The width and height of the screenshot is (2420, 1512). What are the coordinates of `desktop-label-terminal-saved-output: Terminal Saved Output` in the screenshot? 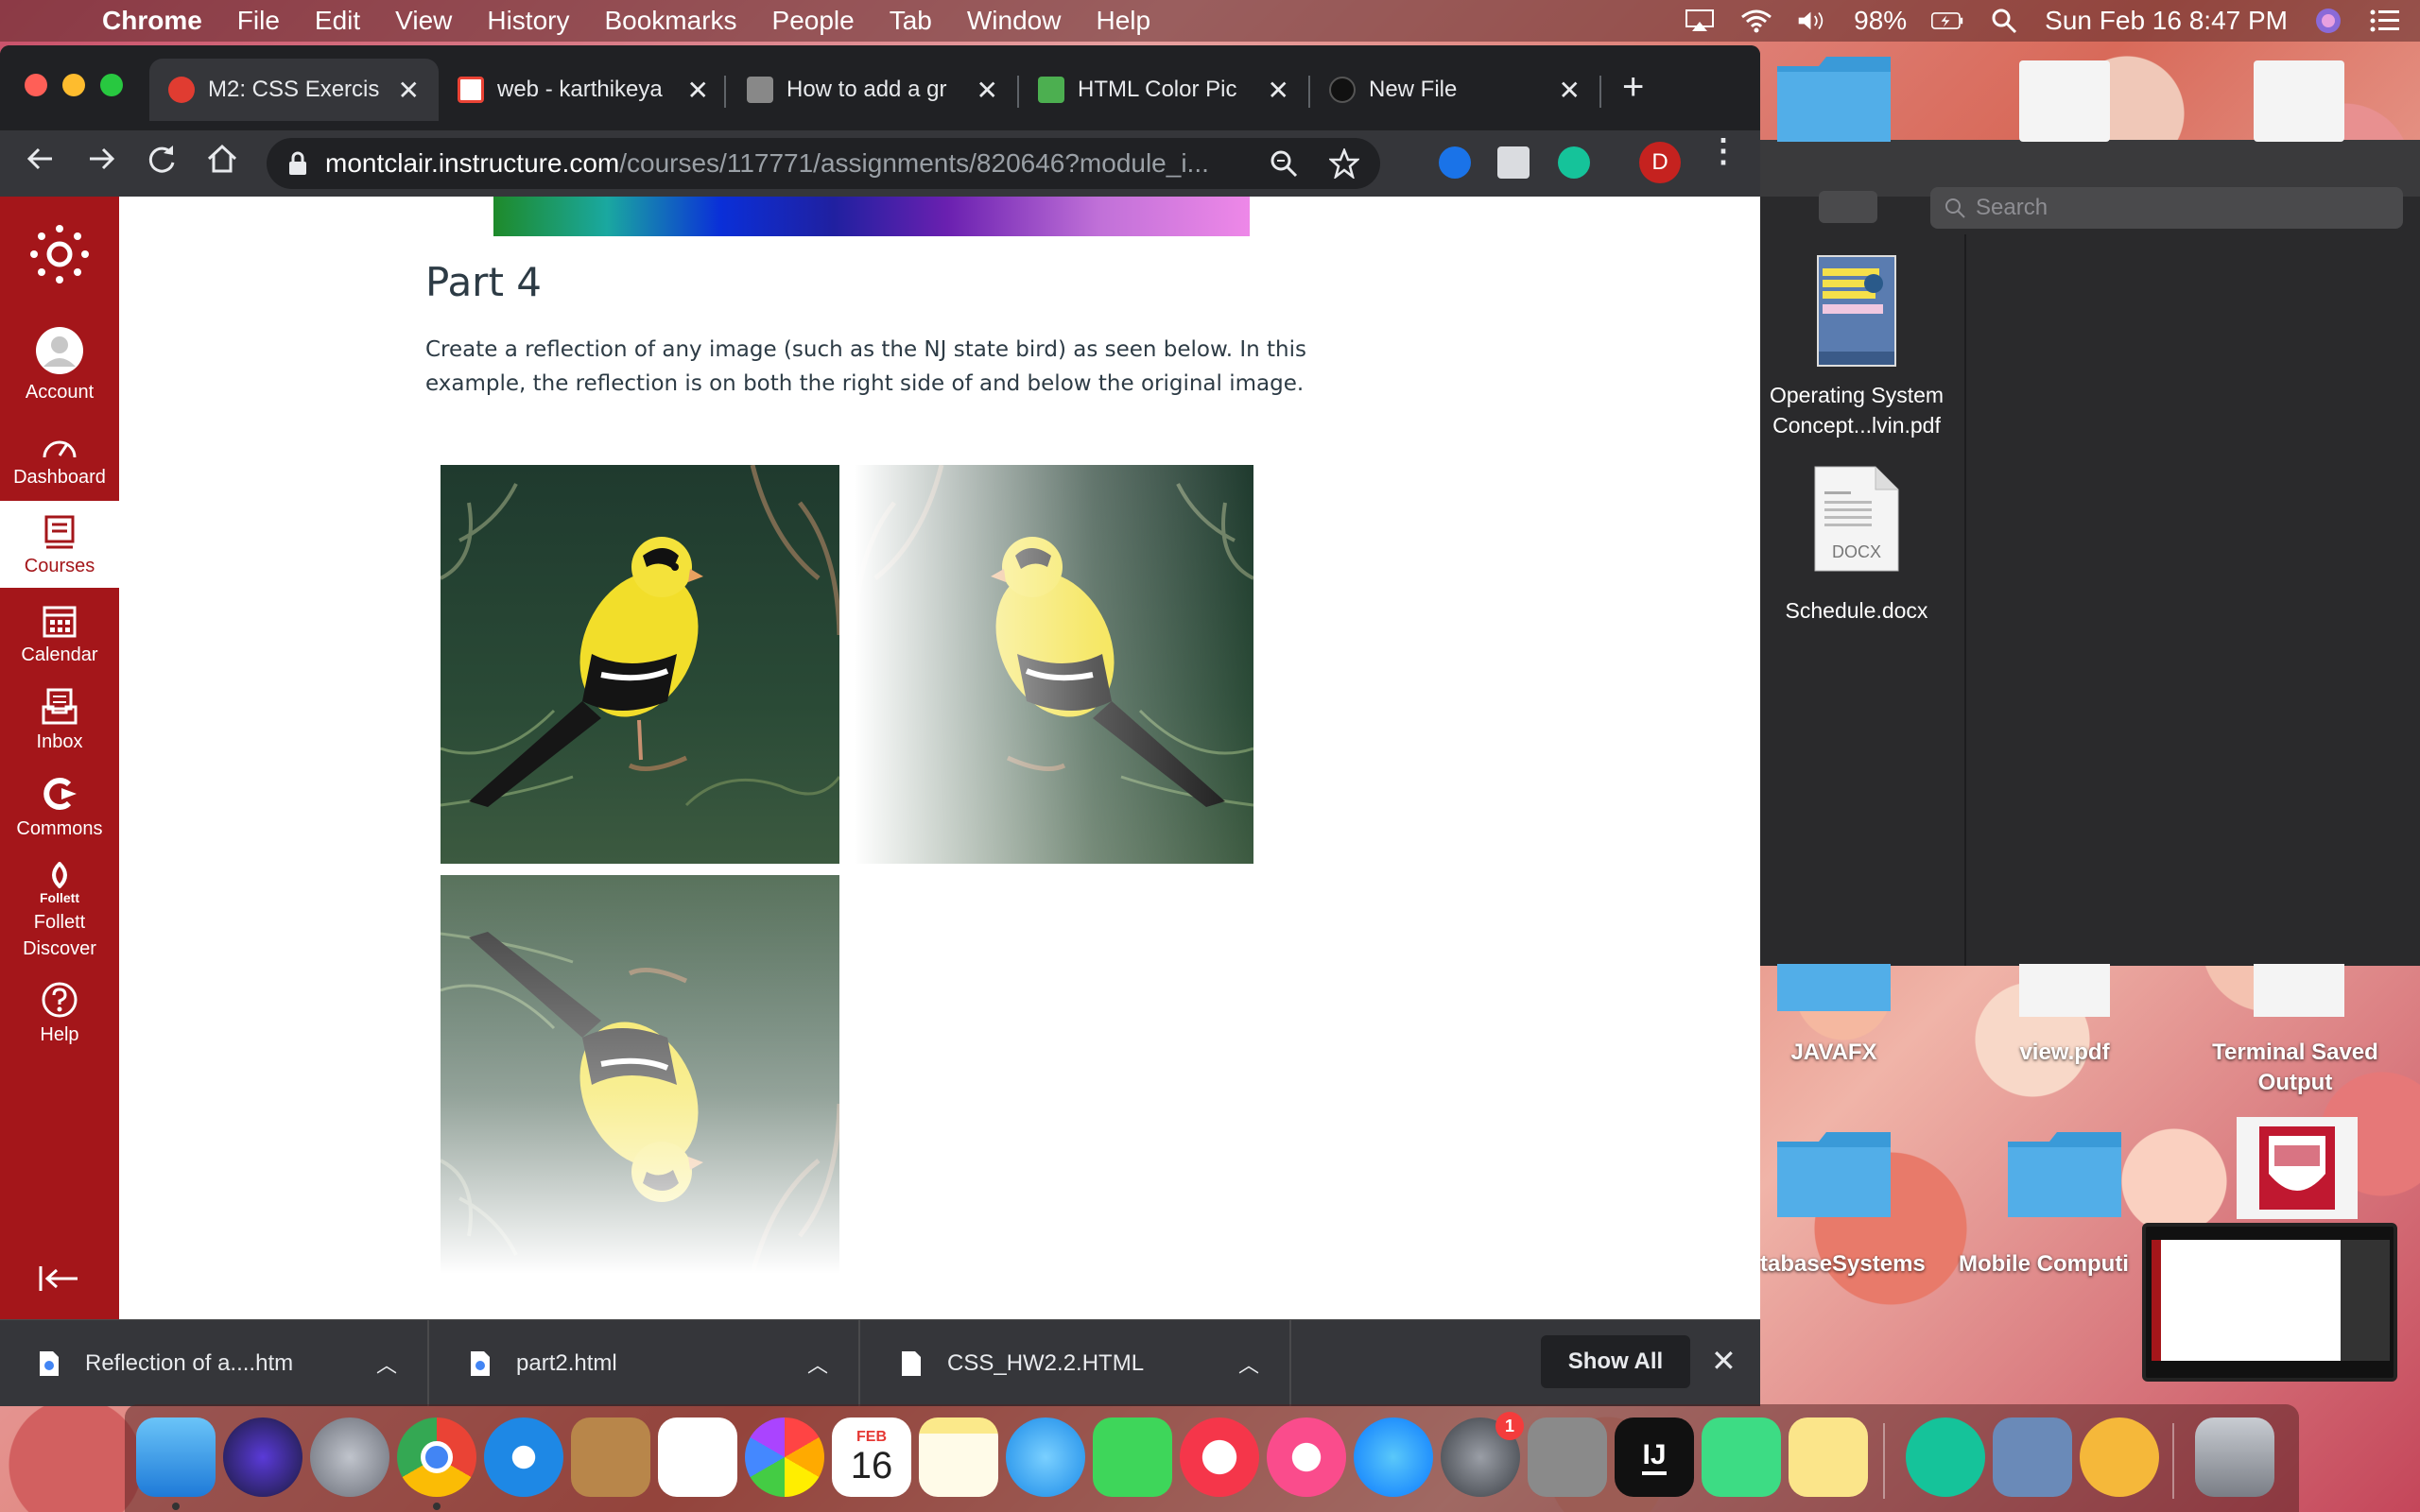 It's located at (2295, 1068).